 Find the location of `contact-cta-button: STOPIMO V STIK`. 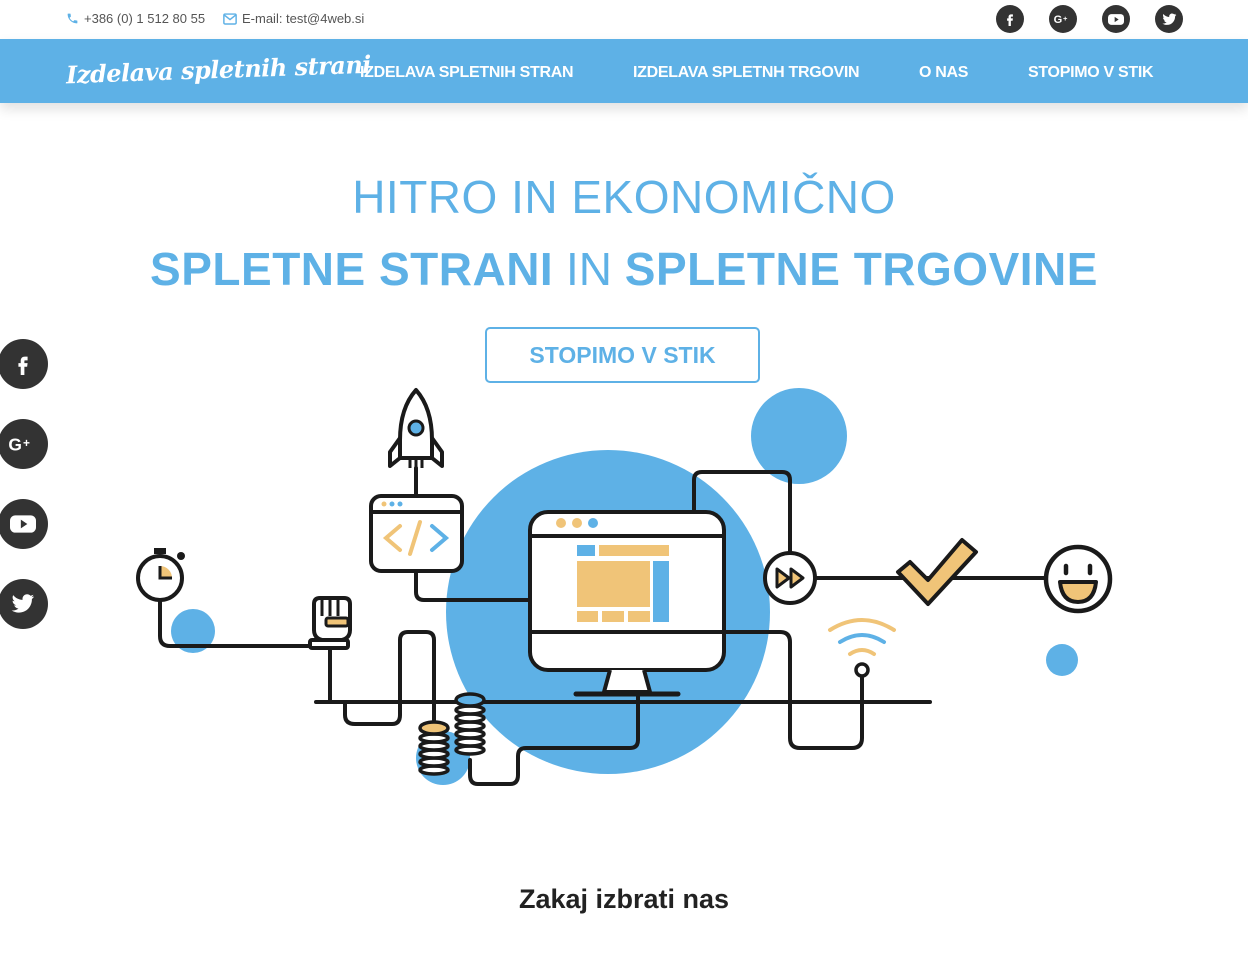

contact-cta-button: STOPIMO V STIK is located at coordinates (622, 355).